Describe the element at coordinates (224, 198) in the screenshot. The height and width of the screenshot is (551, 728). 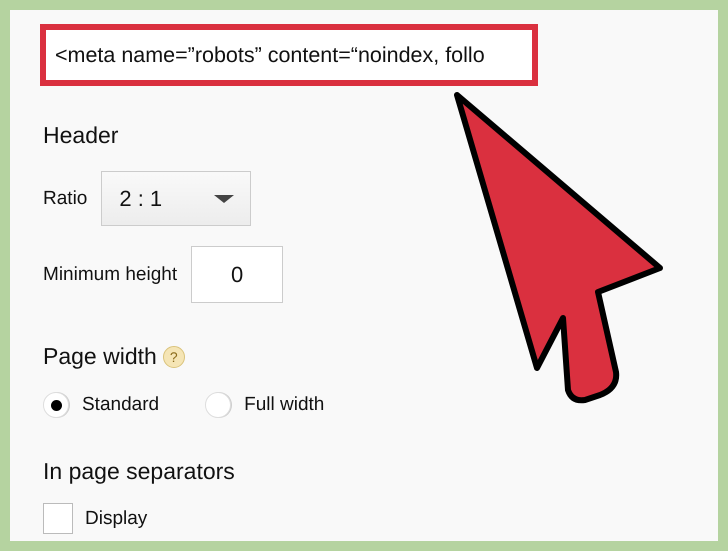
I see `caret-icon` at that location.